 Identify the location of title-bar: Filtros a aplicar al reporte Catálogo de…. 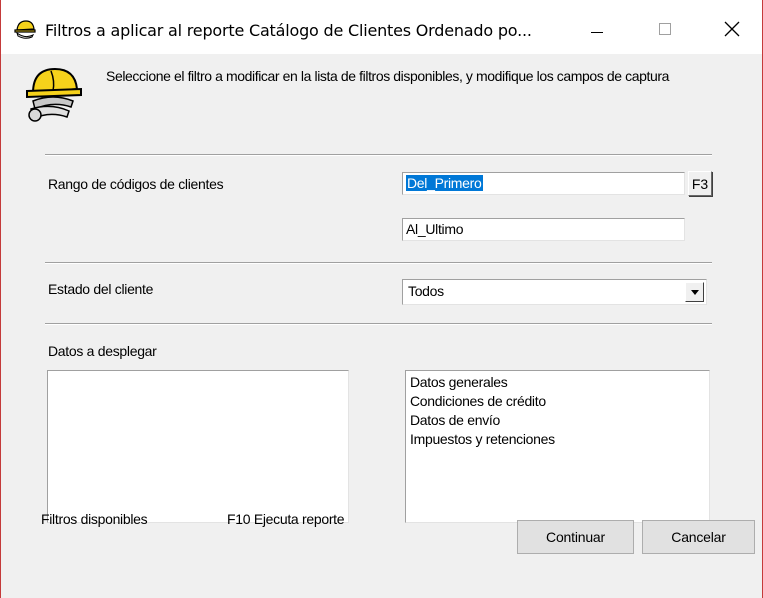
(381, 27).